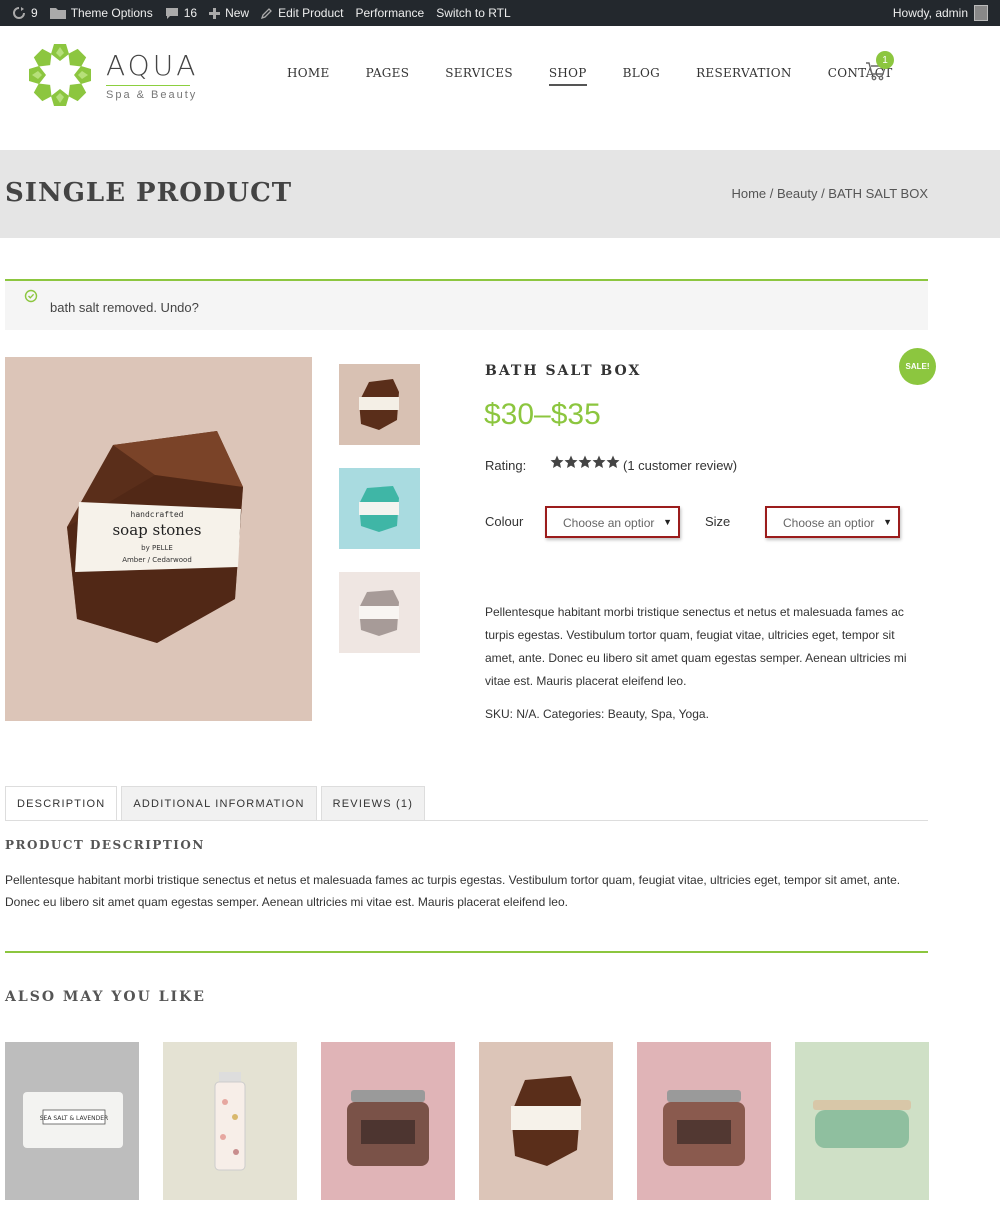 This screenshot has width=1000, height=1219. Describe the element at coordinates (157, 514) in the screenshot. I see `soap-label-small: handcrafted` at that location.